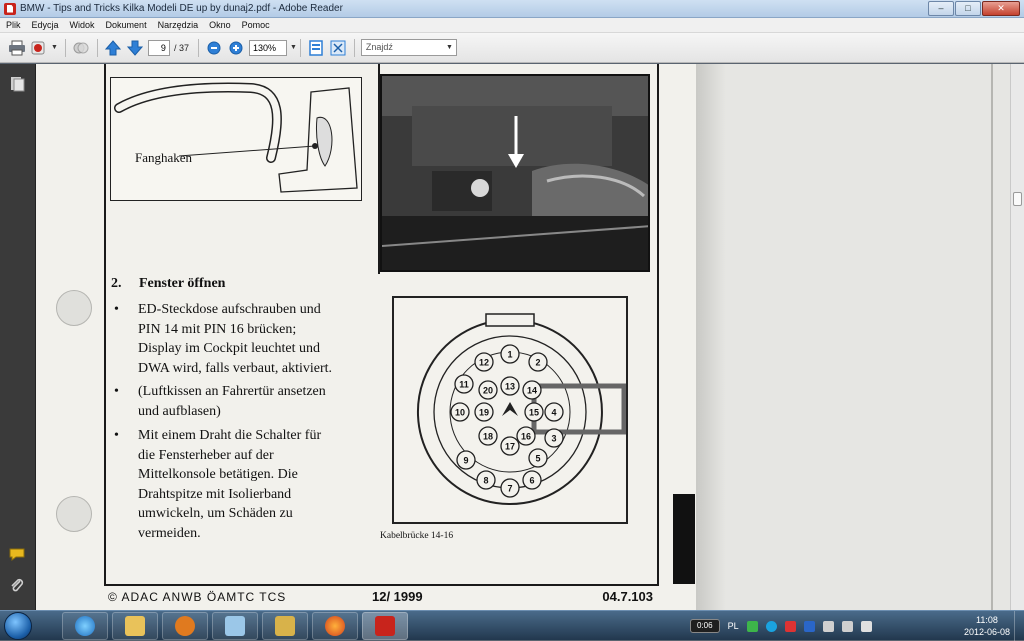  What do you see at coordinates (752, 626) in the screenshot?
I see `tray-green-icon` at bounding box center [752, 626].